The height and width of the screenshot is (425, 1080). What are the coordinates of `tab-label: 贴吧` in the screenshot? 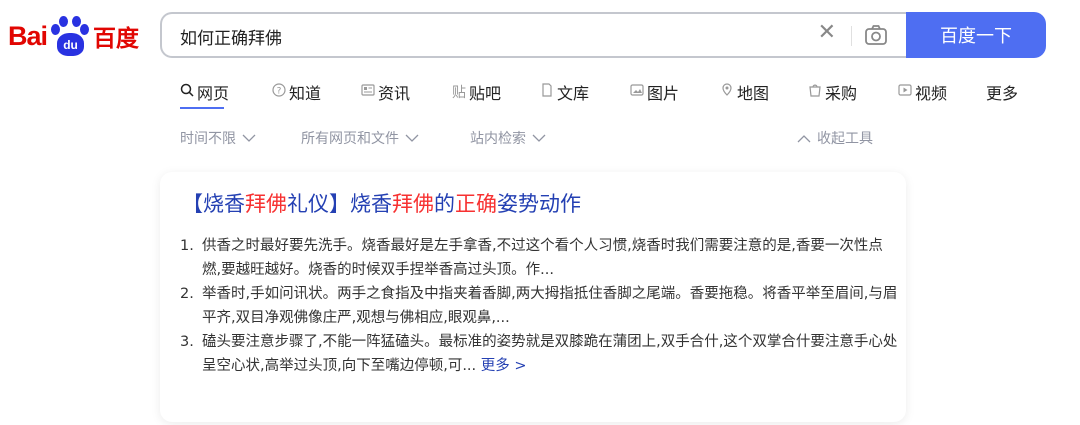 It's located at (485, 93).